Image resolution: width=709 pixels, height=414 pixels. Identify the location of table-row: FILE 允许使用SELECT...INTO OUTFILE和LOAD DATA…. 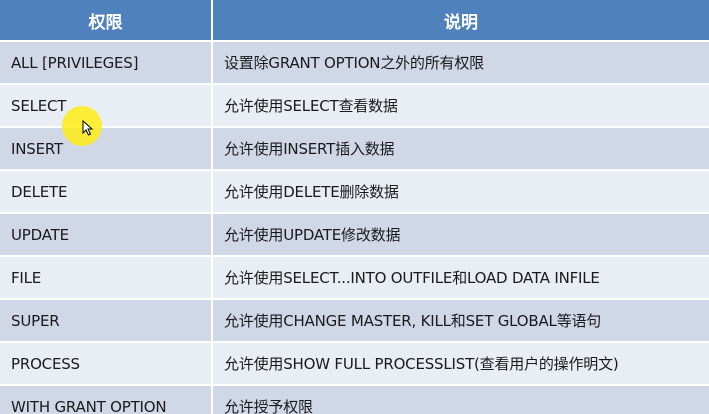
(354, 277).